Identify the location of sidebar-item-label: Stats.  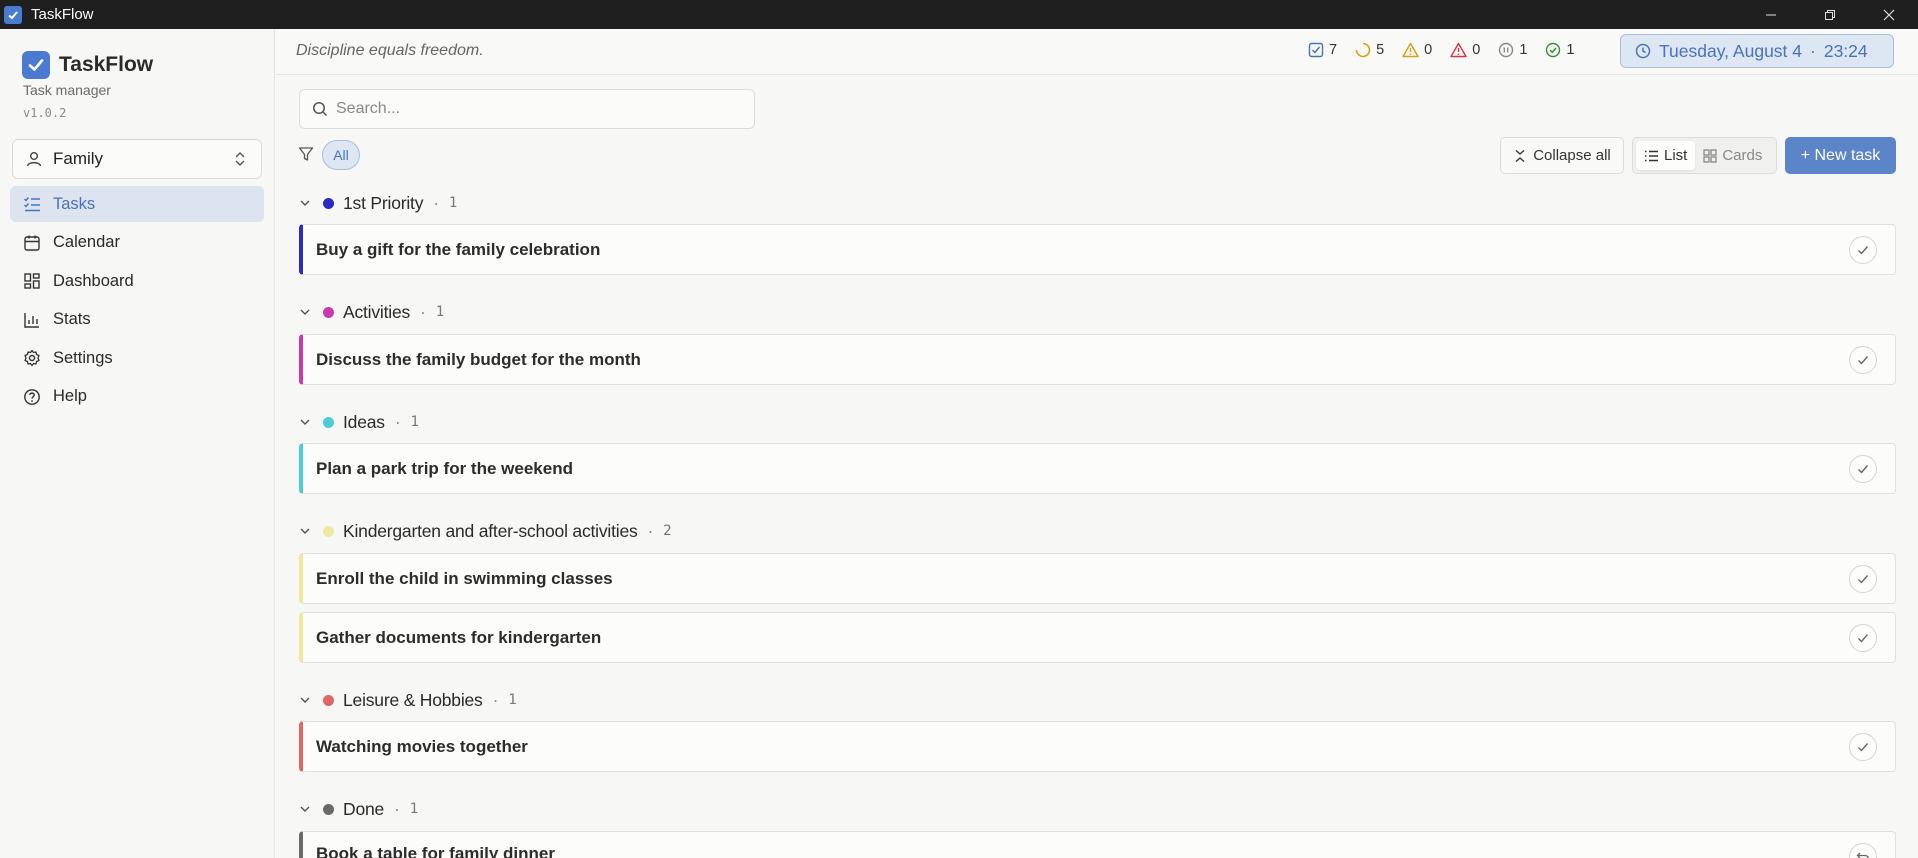
(72, 319).